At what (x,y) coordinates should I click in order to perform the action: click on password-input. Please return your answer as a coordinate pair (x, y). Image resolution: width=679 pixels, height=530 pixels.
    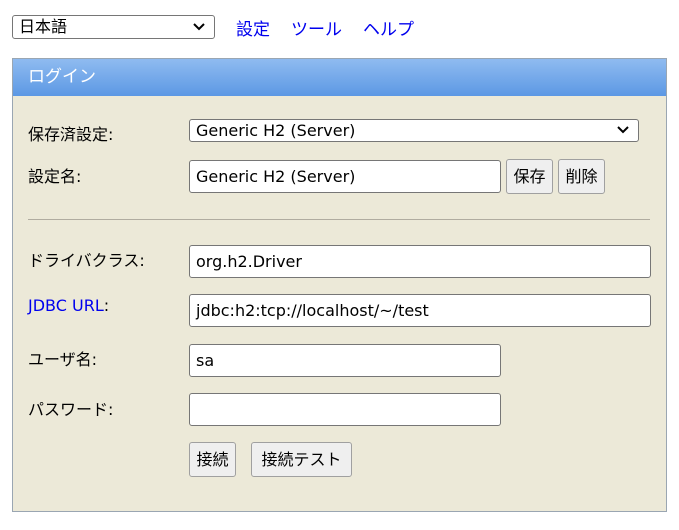
    Looking at the image, I should click on (345, 409).